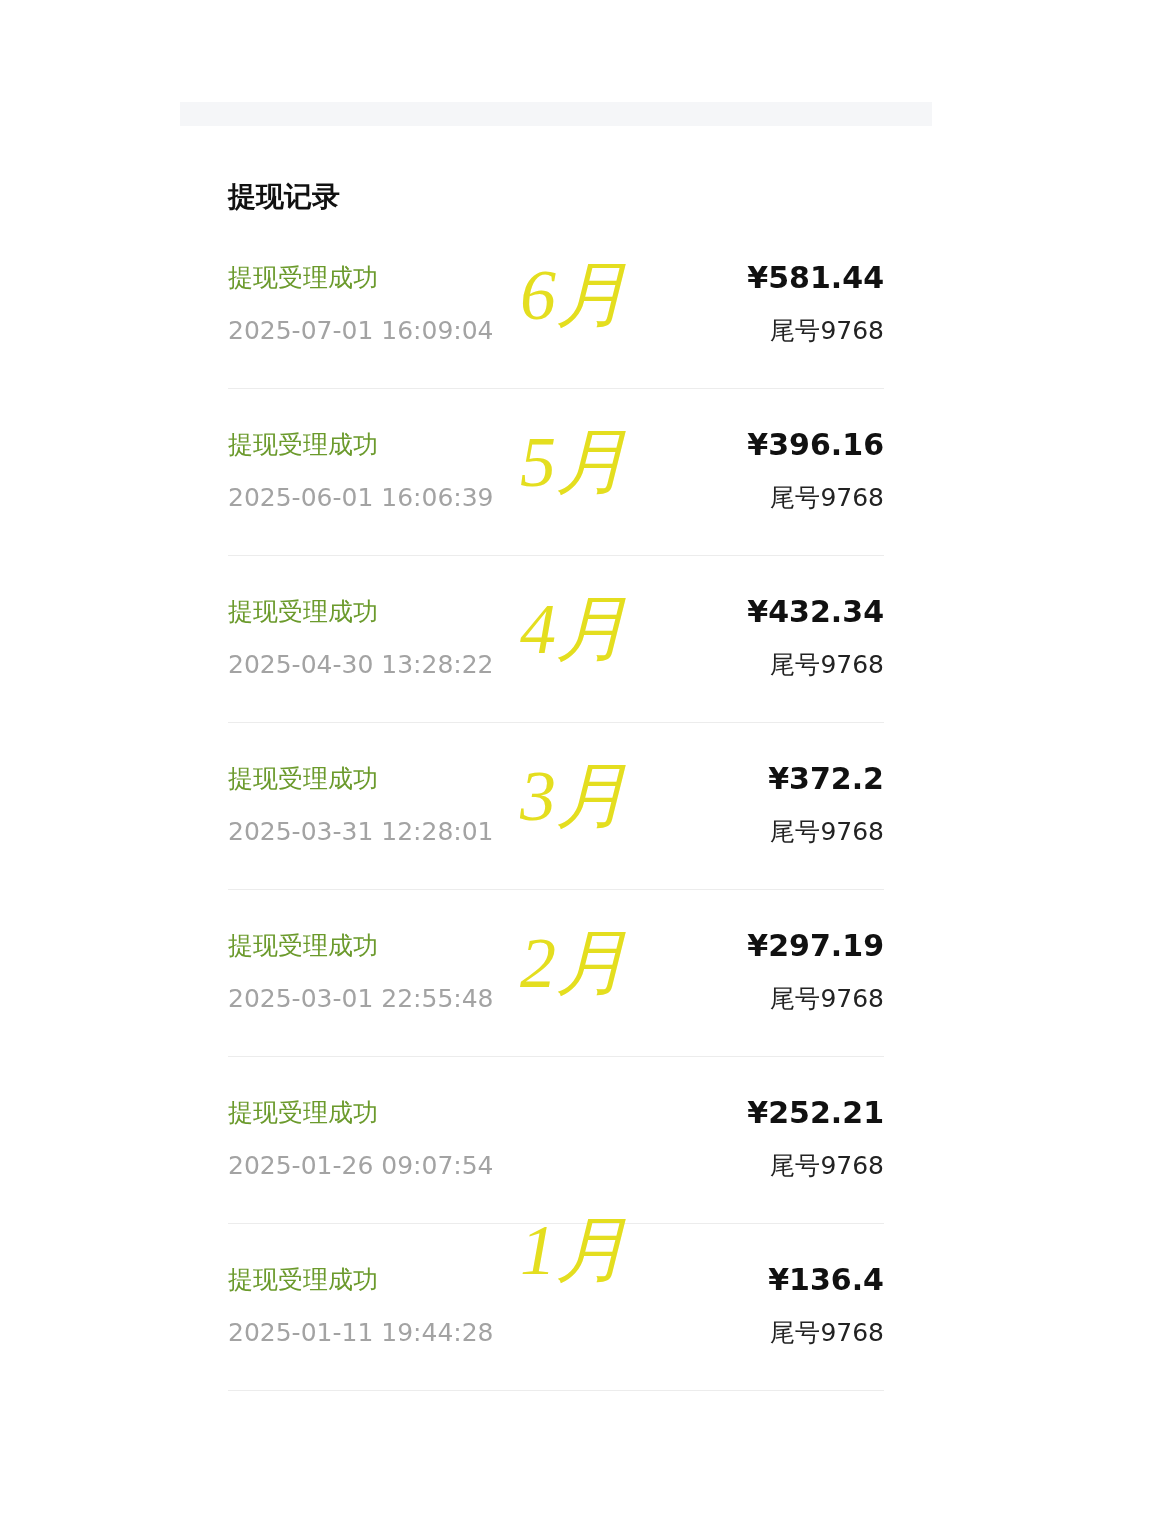 This screenshot has width=1150, height=1533. Describe the element at coordinates (574, 796) in the screenshot. I see `handwritten-annotation: 3月` at that location.